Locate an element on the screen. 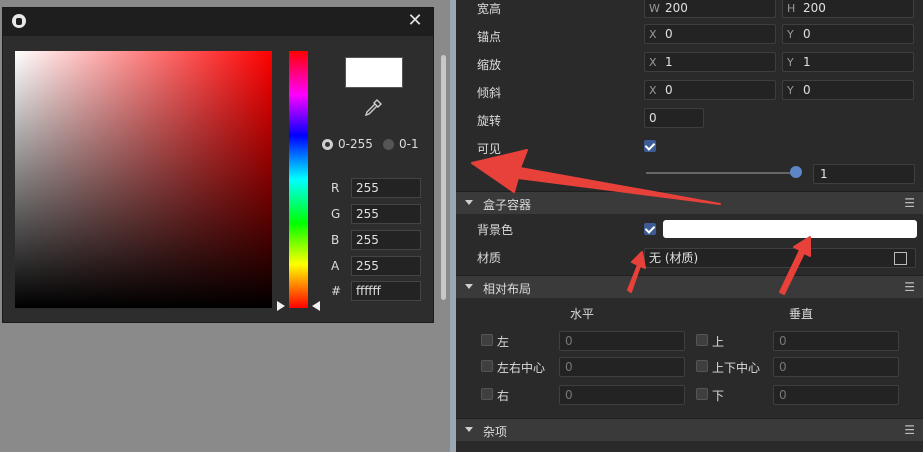 The image size is (923, 452). channel-r-input: 255 is located at coordinates (386, 188).